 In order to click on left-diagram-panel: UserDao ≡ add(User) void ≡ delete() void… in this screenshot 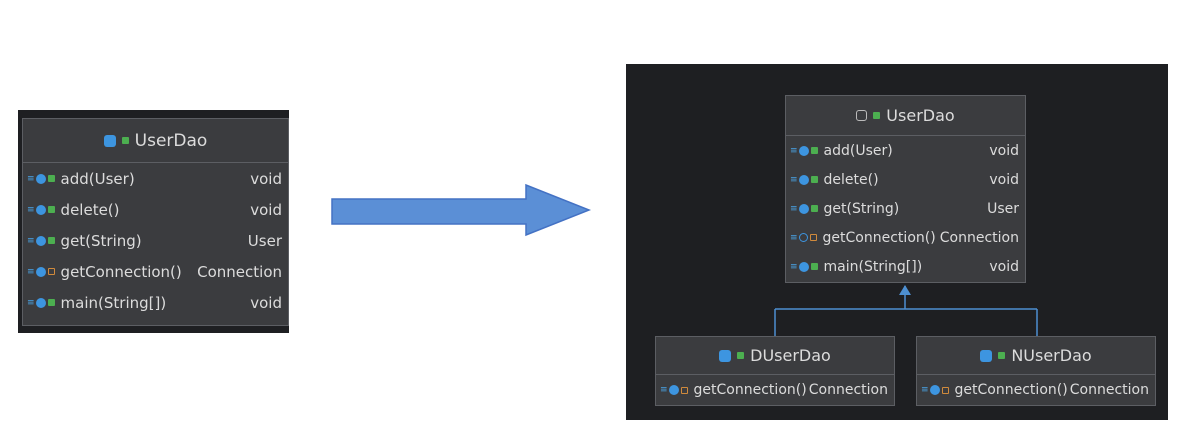, I will do `click(153, 221)`.